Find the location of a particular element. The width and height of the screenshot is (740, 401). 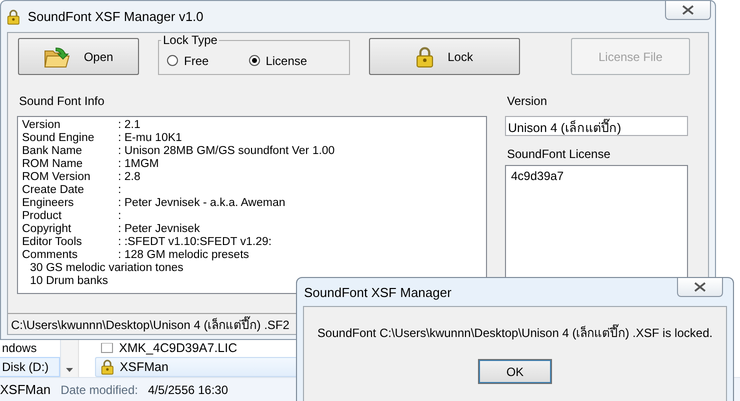

window-title: SoundFont XSF Manager v1.0 is located at coordinates (116, 16).